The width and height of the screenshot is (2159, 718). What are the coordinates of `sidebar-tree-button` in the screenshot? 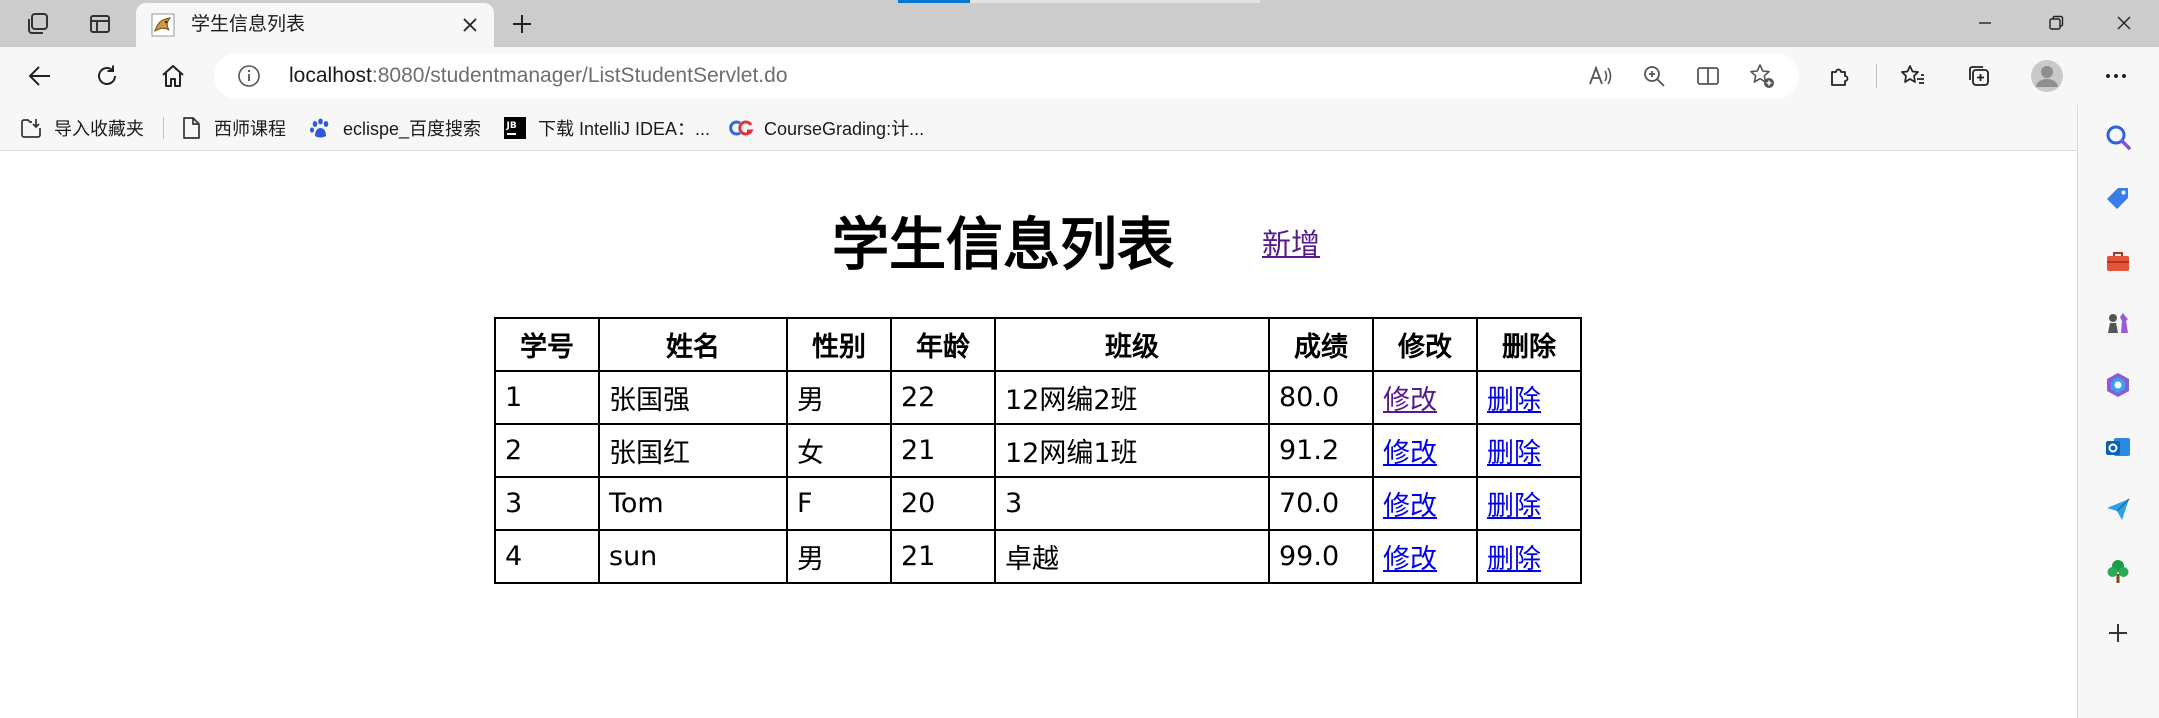 It's located at (2118, 571).